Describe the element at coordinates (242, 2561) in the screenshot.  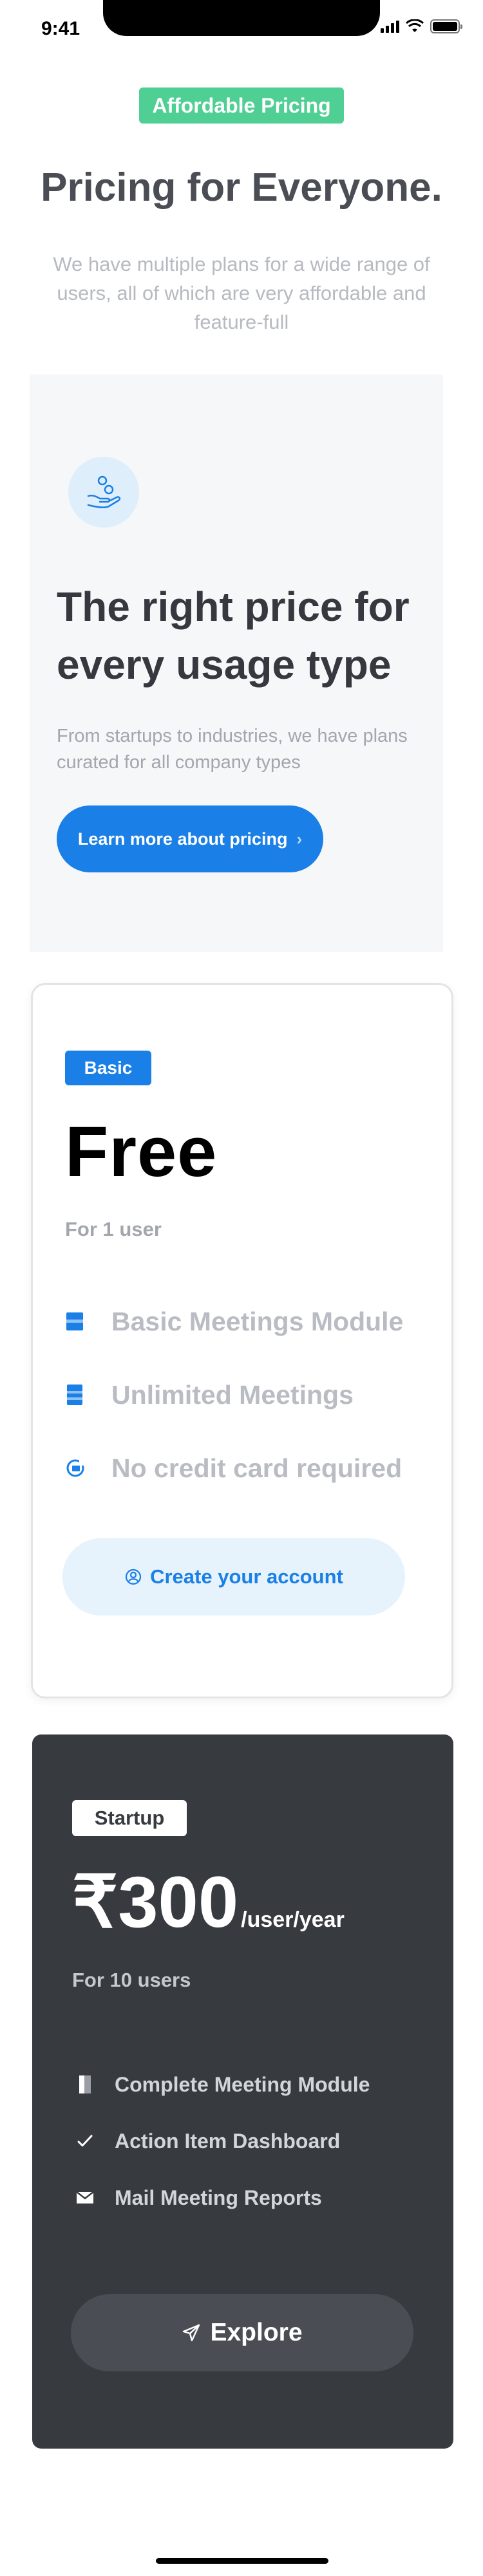
I see `home-indicator` at that location.